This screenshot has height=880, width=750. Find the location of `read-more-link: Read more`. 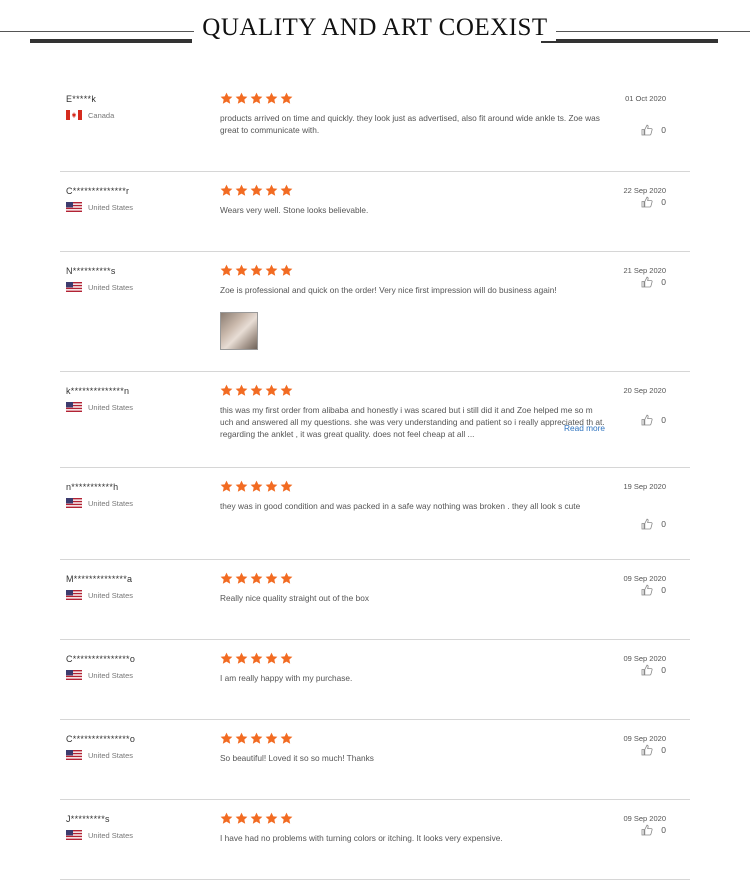

read-more-link: Read more is located at coordinates (584, 428).